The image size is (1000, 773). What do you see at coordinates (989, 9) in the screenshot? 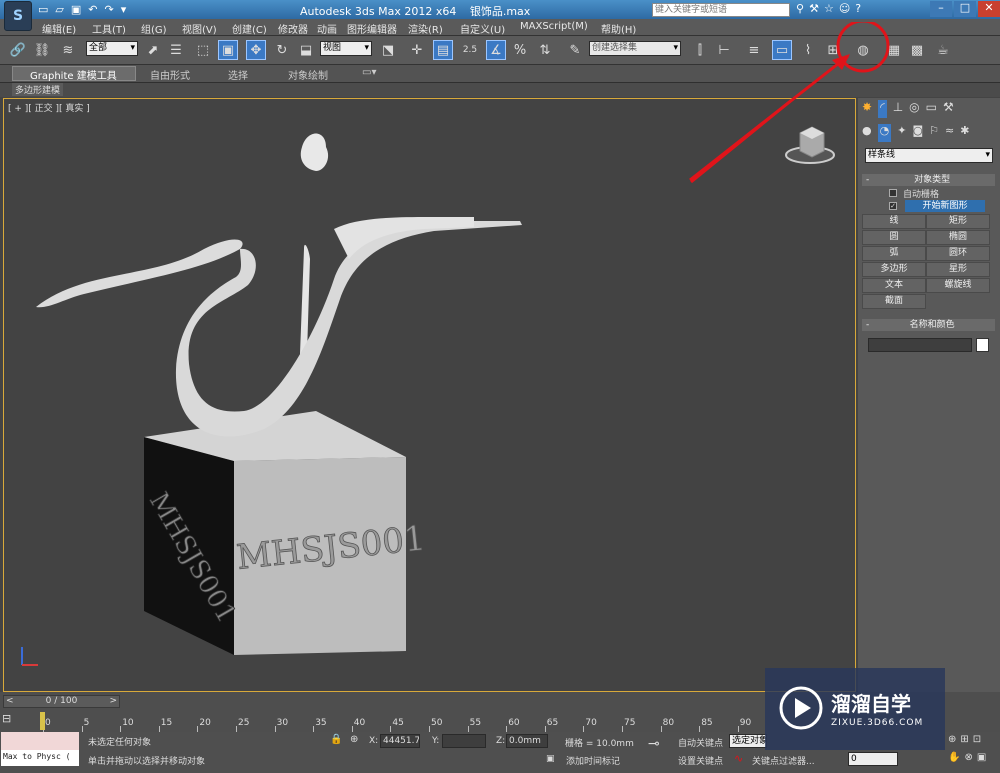
I see `close-button: ✕` at bounding box center [989, 9].